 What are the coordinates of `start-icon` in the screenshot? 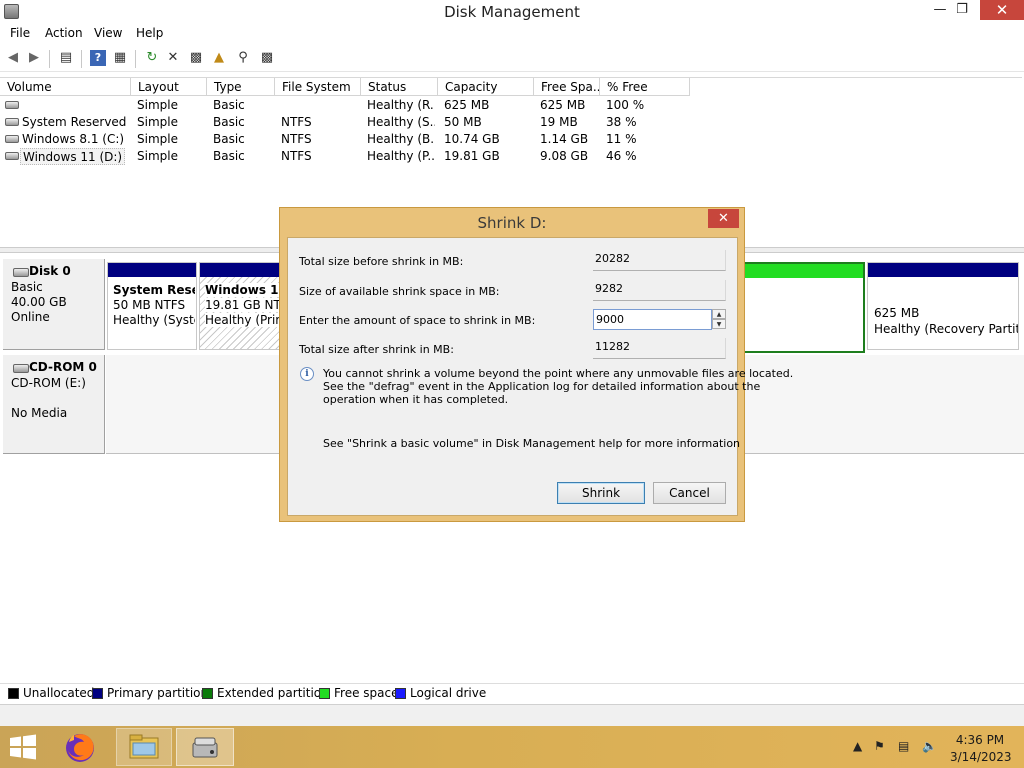 It's located at (25, 747).